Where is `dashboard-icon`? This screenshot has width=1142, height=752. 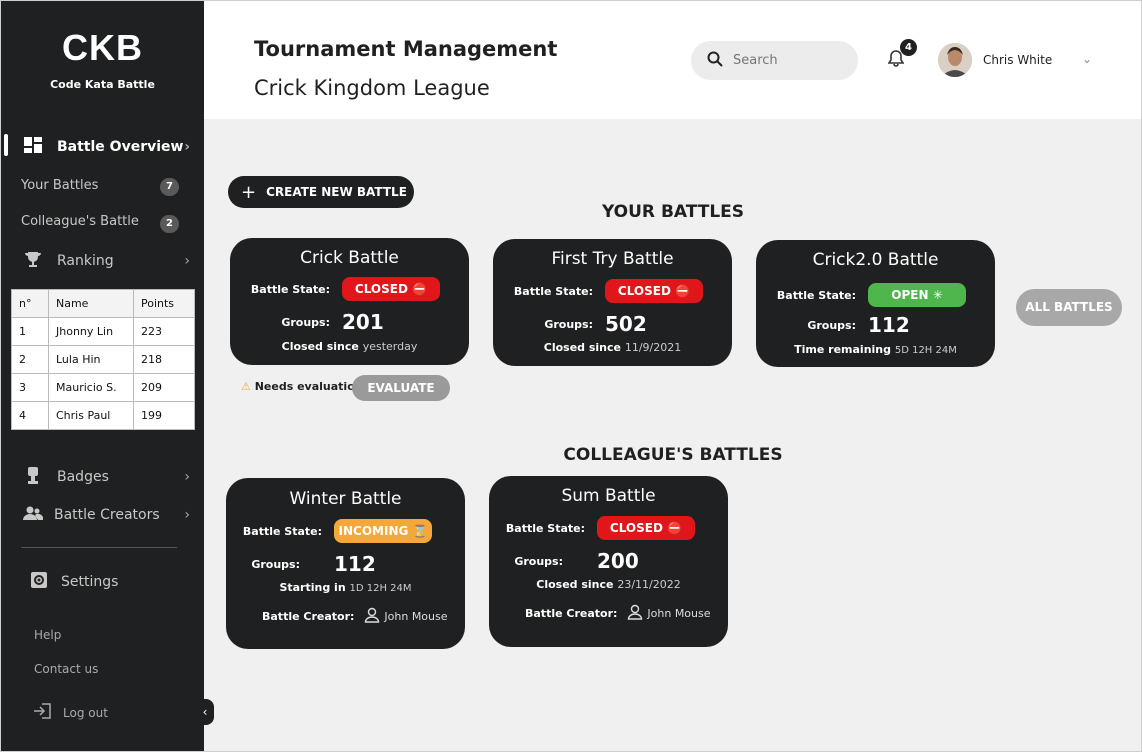
dashboard-icon is located at coordinates (33, 147).